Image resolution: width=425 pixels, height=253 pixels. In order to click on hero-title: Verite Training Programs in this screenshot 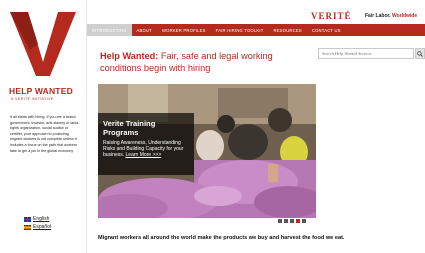, I will do `click(129, 128)`.